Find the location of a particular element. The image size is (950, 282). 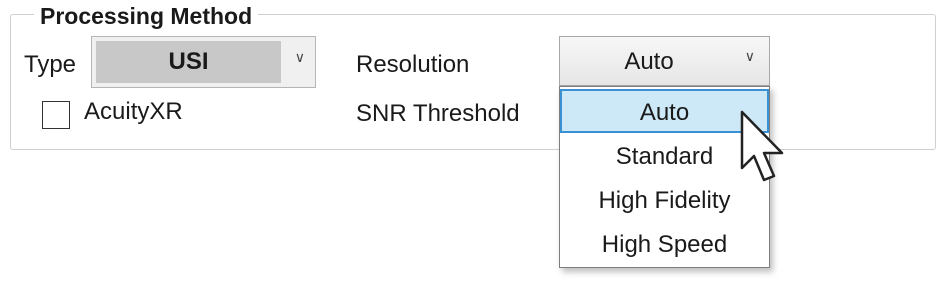

mouse-pointer-icon is located at coordinates (762, 146).